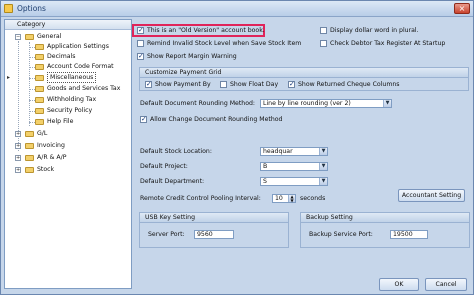 The image size is (474, 295). I want to click on tree-item-account-code-format: Account Code Format, so click(68, 67).